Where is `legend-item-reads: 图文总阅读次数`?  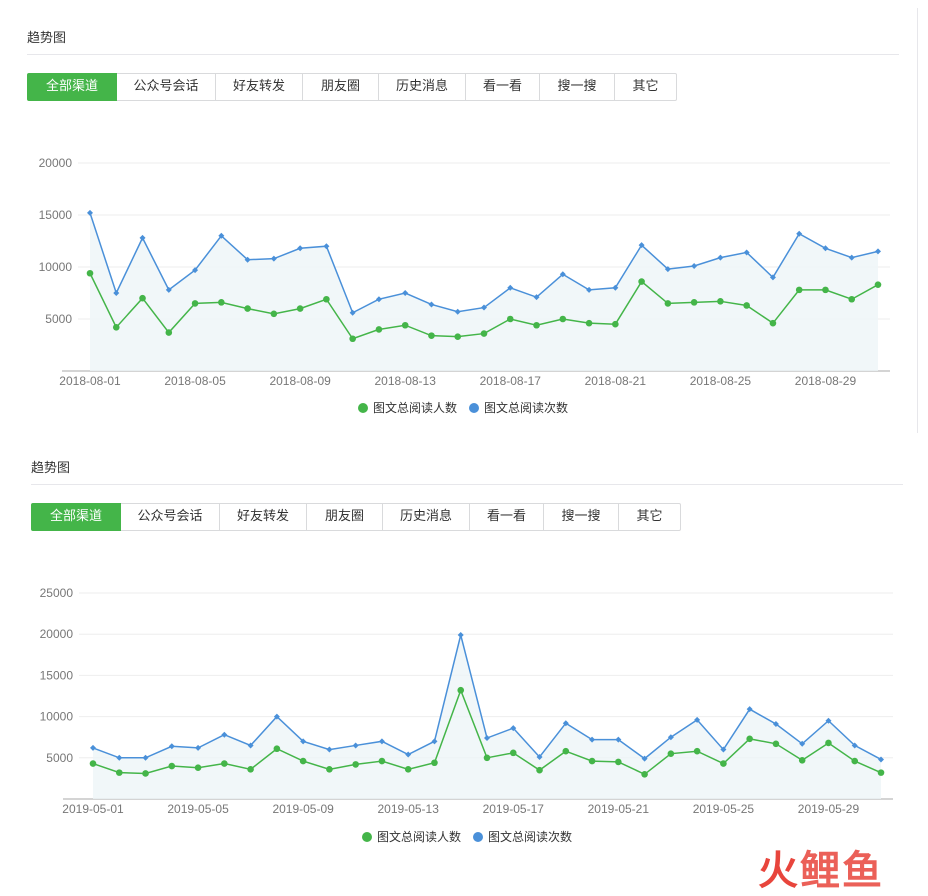 legend-item-reads: 图文总阅读次数 is located at coordinates (522, 836).